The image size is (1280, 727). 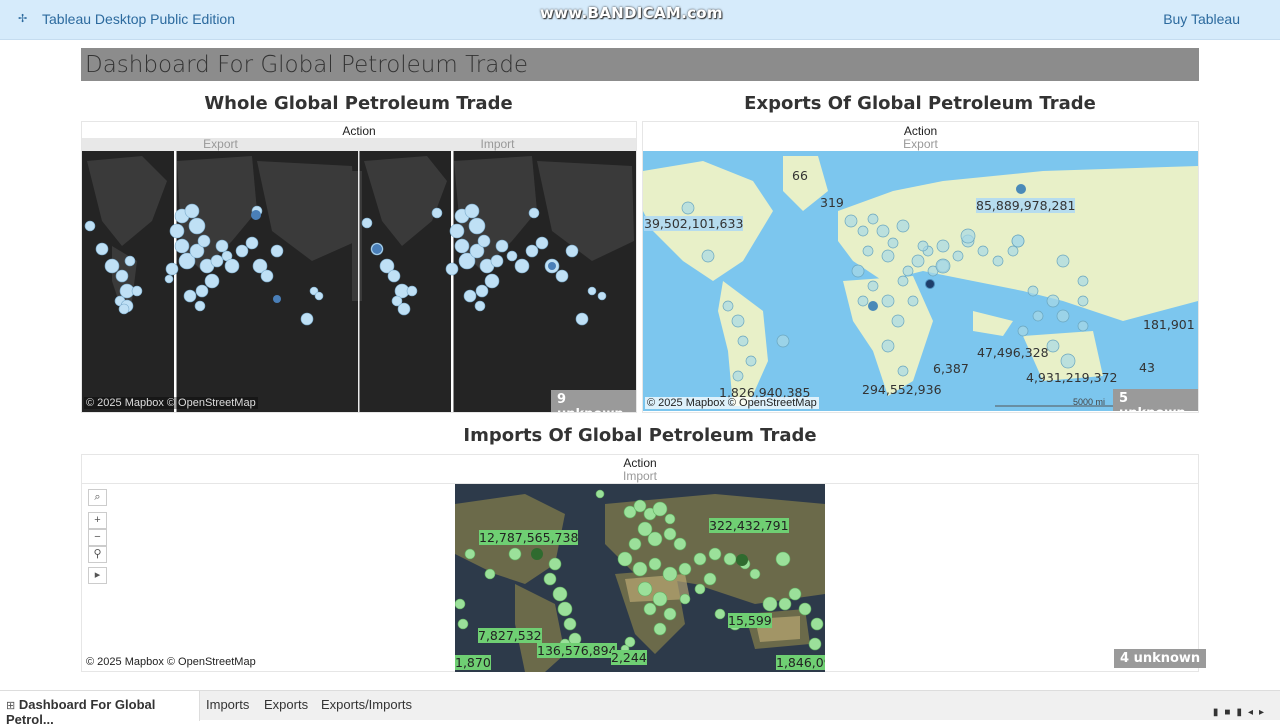 What do you see at coordinates (1241, 712) in the screenshot?
I see `view-controls: ▮■▮◂▸` at bounding box center [1241, 712].